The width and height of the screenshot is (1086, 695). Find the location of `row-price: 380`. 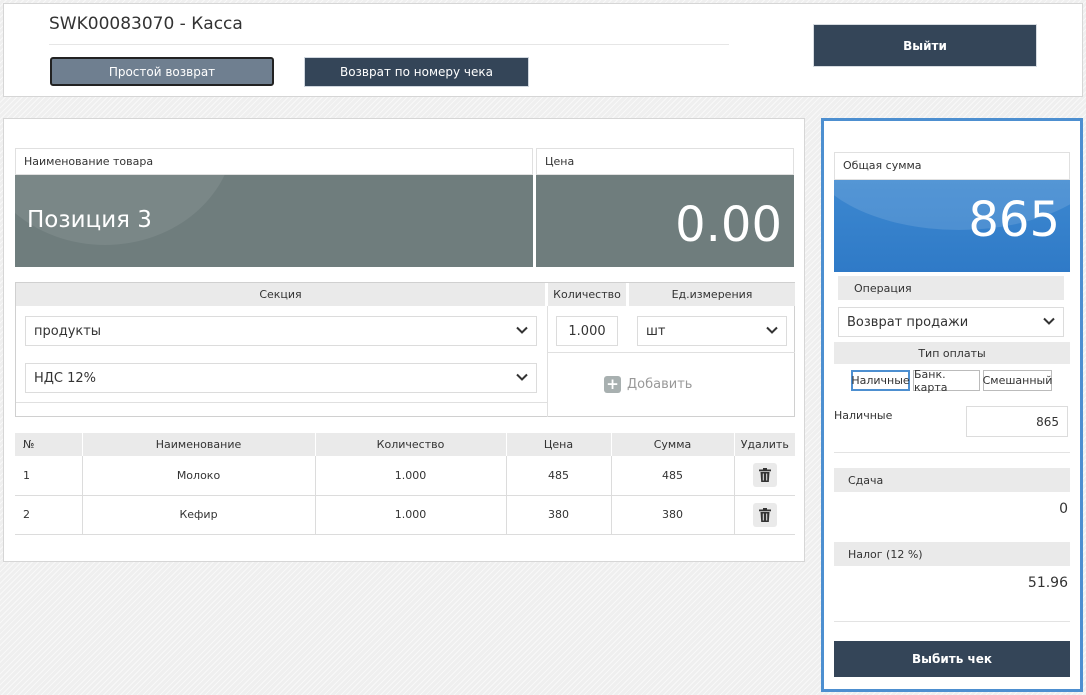

row-price: 380 is located at coordinates (559, 515).